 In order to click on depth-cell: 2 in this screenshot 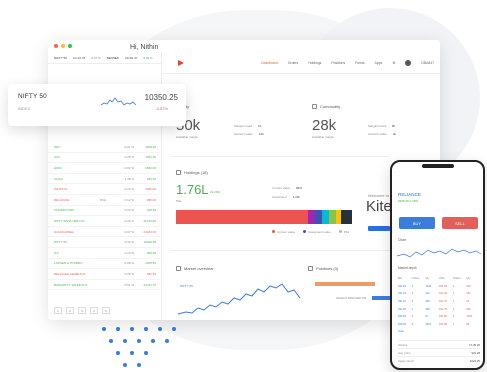, I will do `click(453, 317)`.